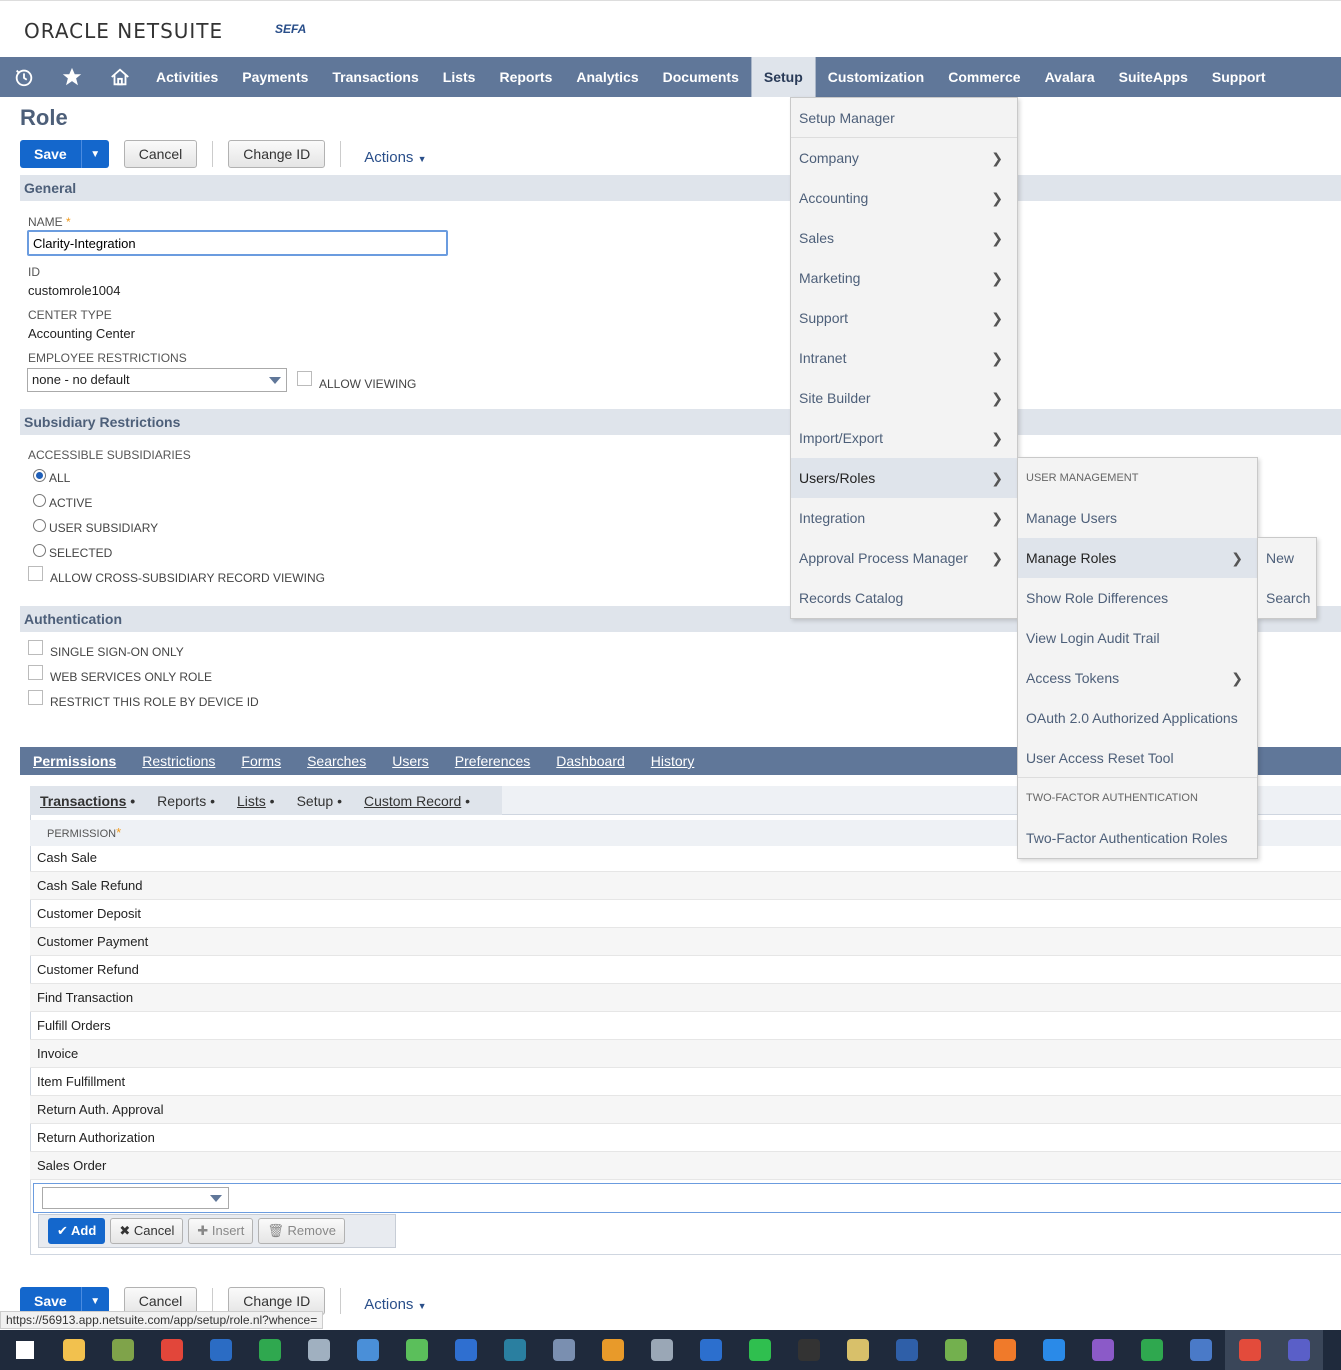 Image resolution: width=1341 pixels, height=1370 pixels. What do you see at coordinates (1137, 838) in the screenshot?
I see `menu-two-factor-roles: Two-Factor Authentication Roles` at bounding box center [1137, 838].